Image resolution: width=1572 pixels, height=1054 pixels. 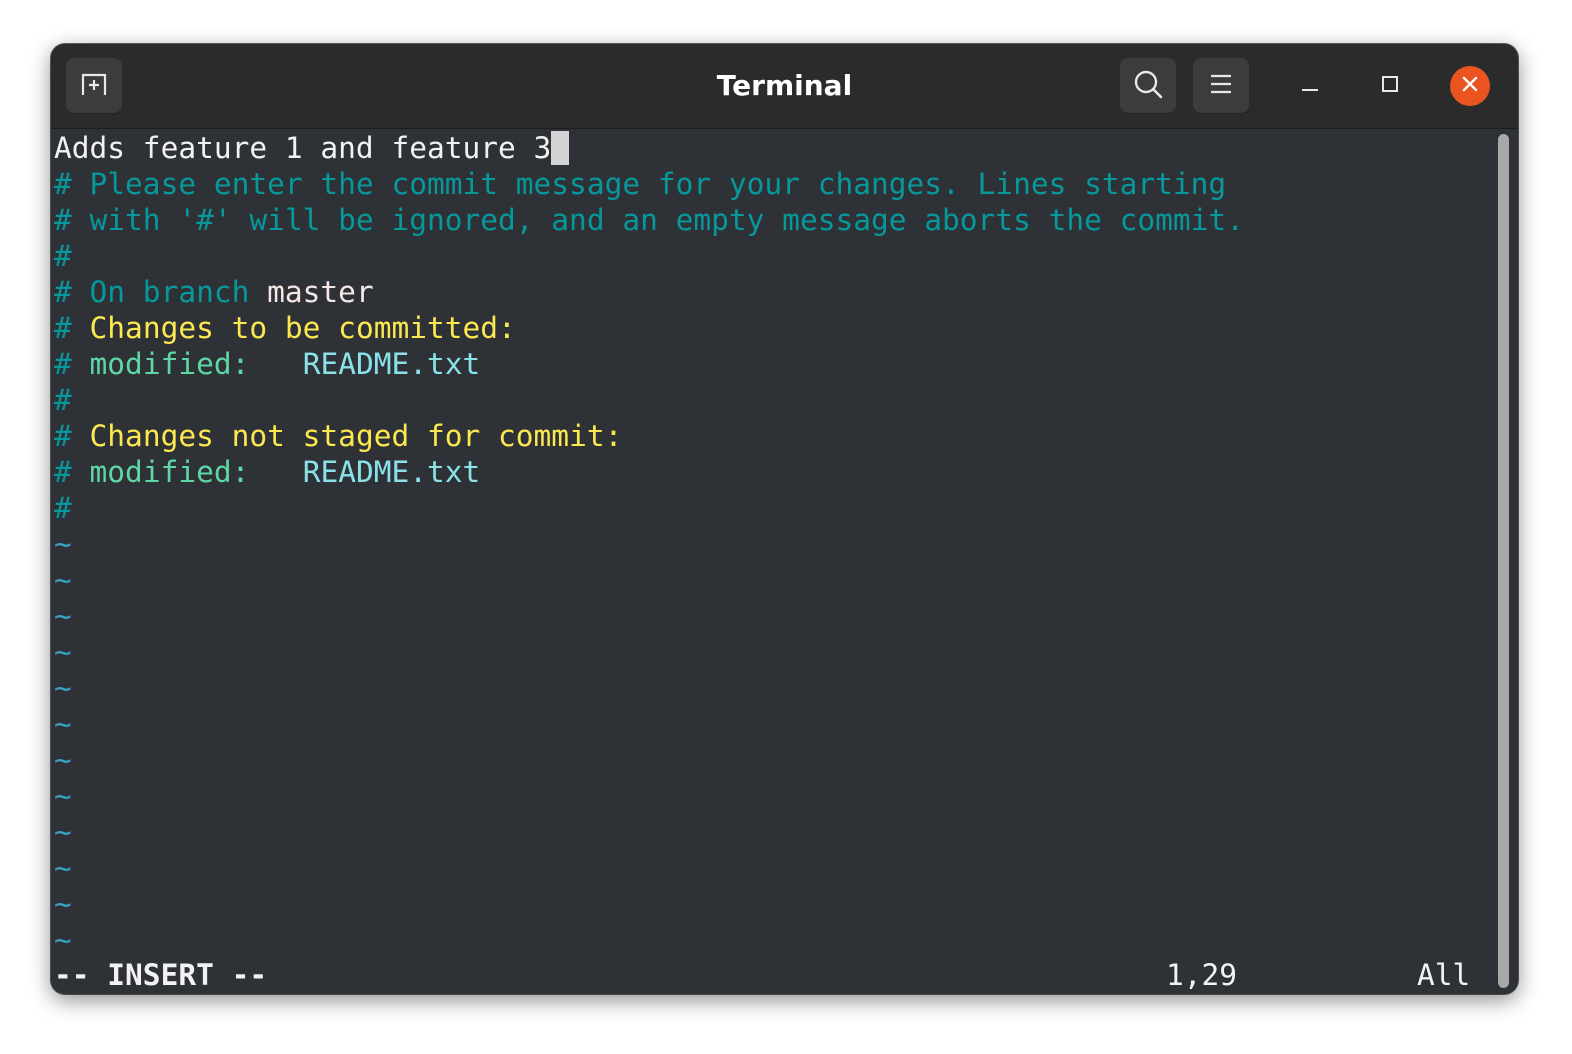 I want to click on branch-name: master, so click(x=320, y=292).